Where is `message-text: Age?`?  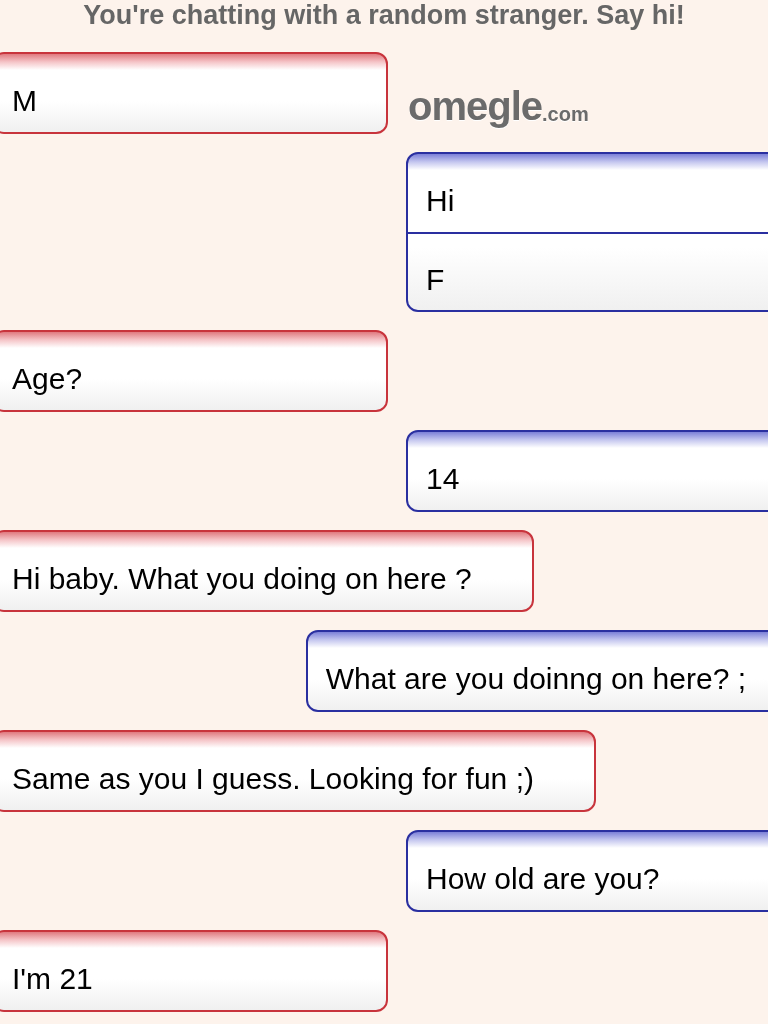
message-text: Age? is located at coordinates (47, 378).